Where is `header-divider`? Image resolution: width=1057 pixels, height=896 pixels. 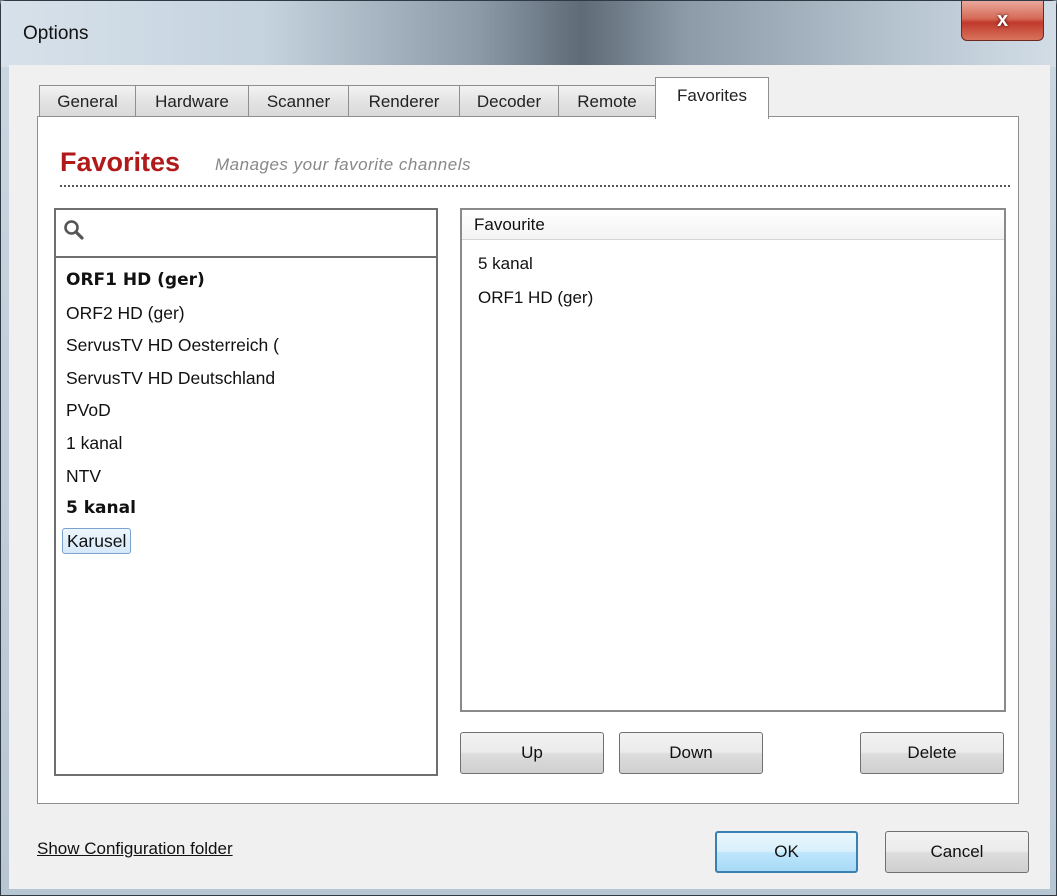 header-divider is located at coordinates (535, 186).